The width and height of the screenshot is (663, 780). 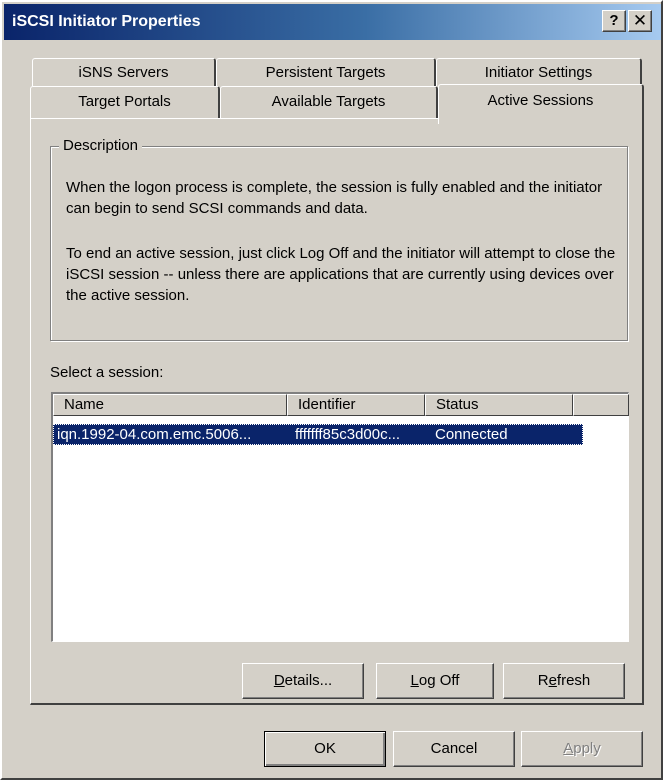 I want to click on cancel-button: Cancel, so click(x=454, y=749).